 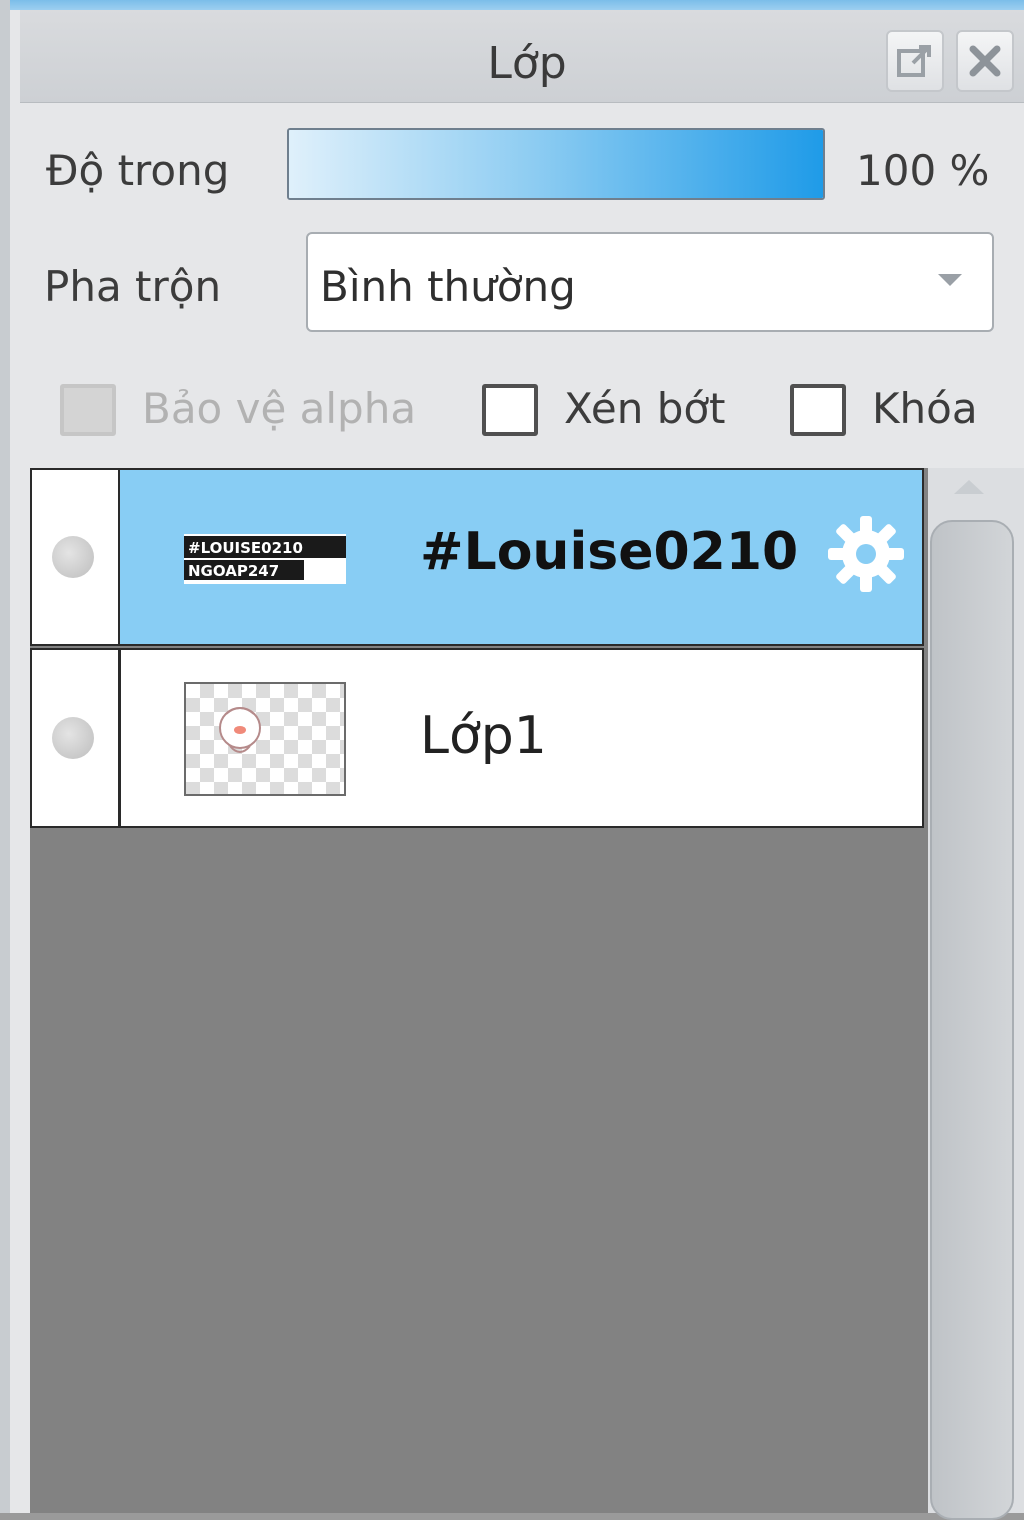 I want to click on layer-list-scrollbar, so click(x=976, y=994).